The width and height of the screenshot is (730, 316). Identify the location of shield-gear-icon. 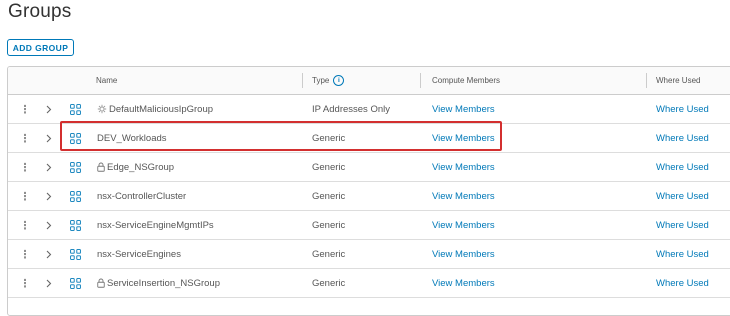
(102, 109).